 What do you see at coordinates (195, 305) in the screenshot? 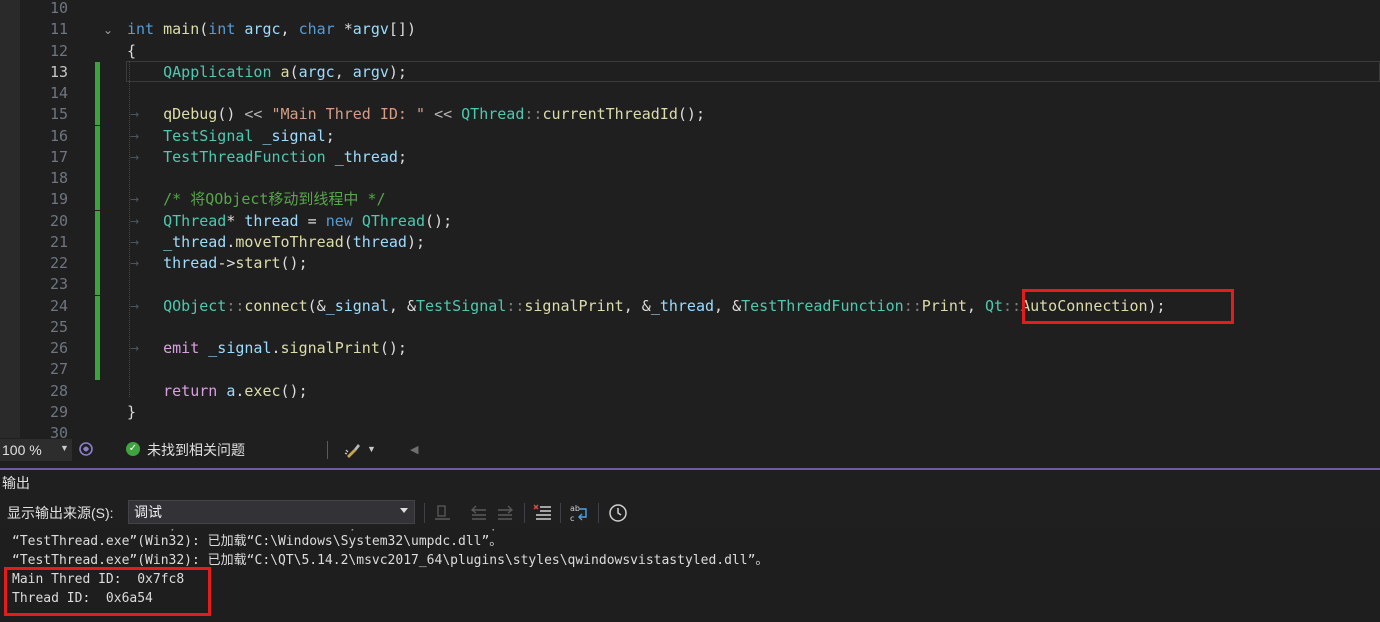
I see `code-token: QObject` at bounding box center [195, 305].